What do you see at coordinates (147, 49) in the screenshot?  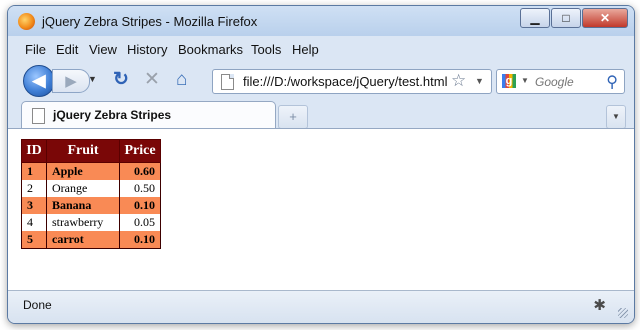 I see `menu-history: History` at bounding box center [147, 49].